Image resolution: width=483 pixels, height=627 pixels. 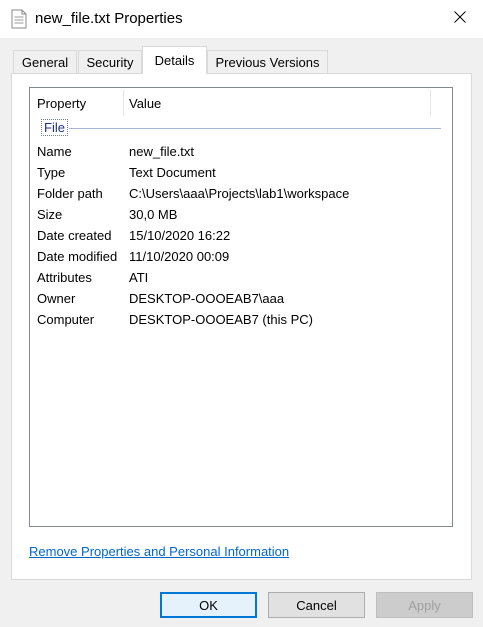 I want to click on property-value: ATI, so click(x=139, y=277).